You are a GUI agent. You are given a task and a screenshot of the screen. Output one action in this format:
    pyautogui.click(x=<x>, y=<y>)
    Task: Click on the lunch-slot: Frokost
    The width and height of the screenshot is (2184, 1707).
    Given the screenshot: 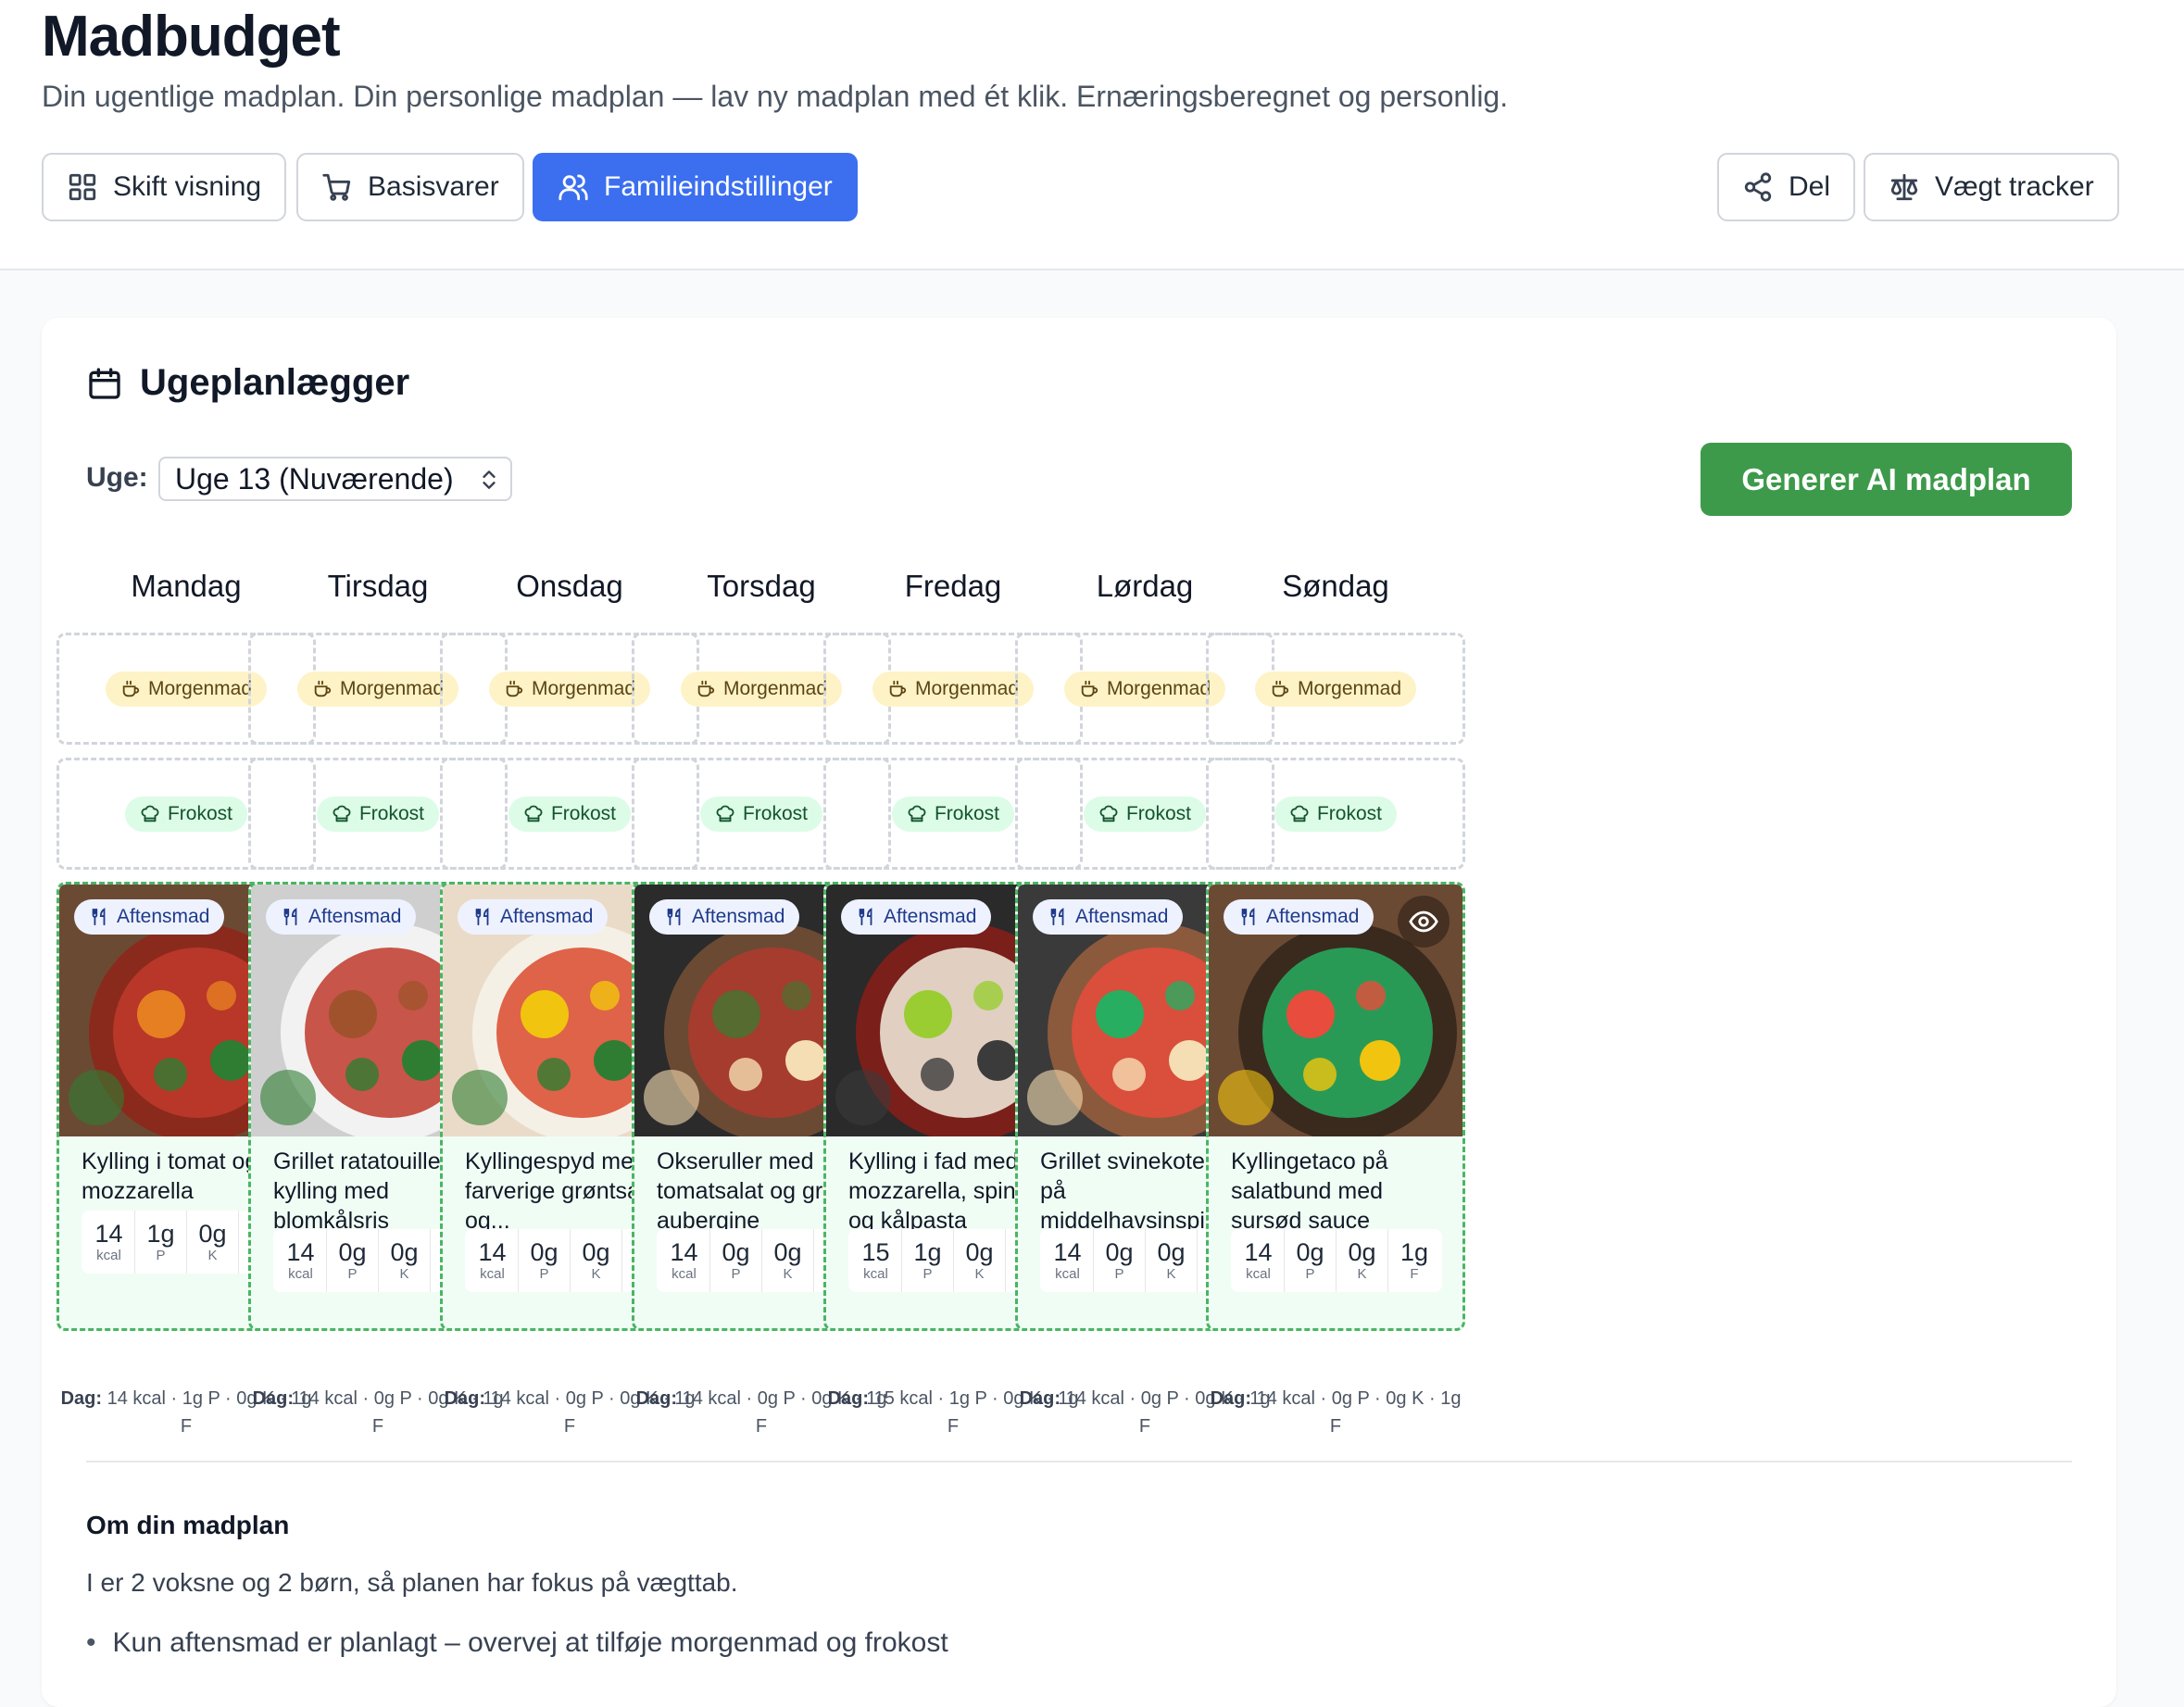 What is the action you would take?
    pyautogui.click(x=1335, y=814)
    